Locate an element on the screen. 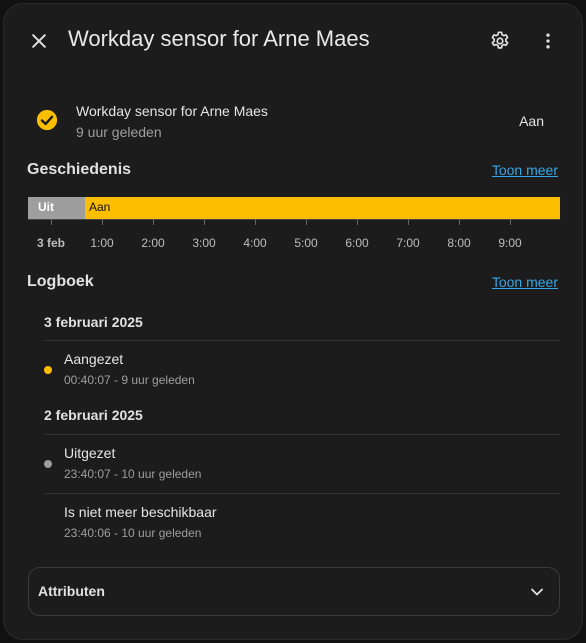  logbook-entry-time: 00:40:07 - 9 uur geleden is located at coordinates (129, 380).